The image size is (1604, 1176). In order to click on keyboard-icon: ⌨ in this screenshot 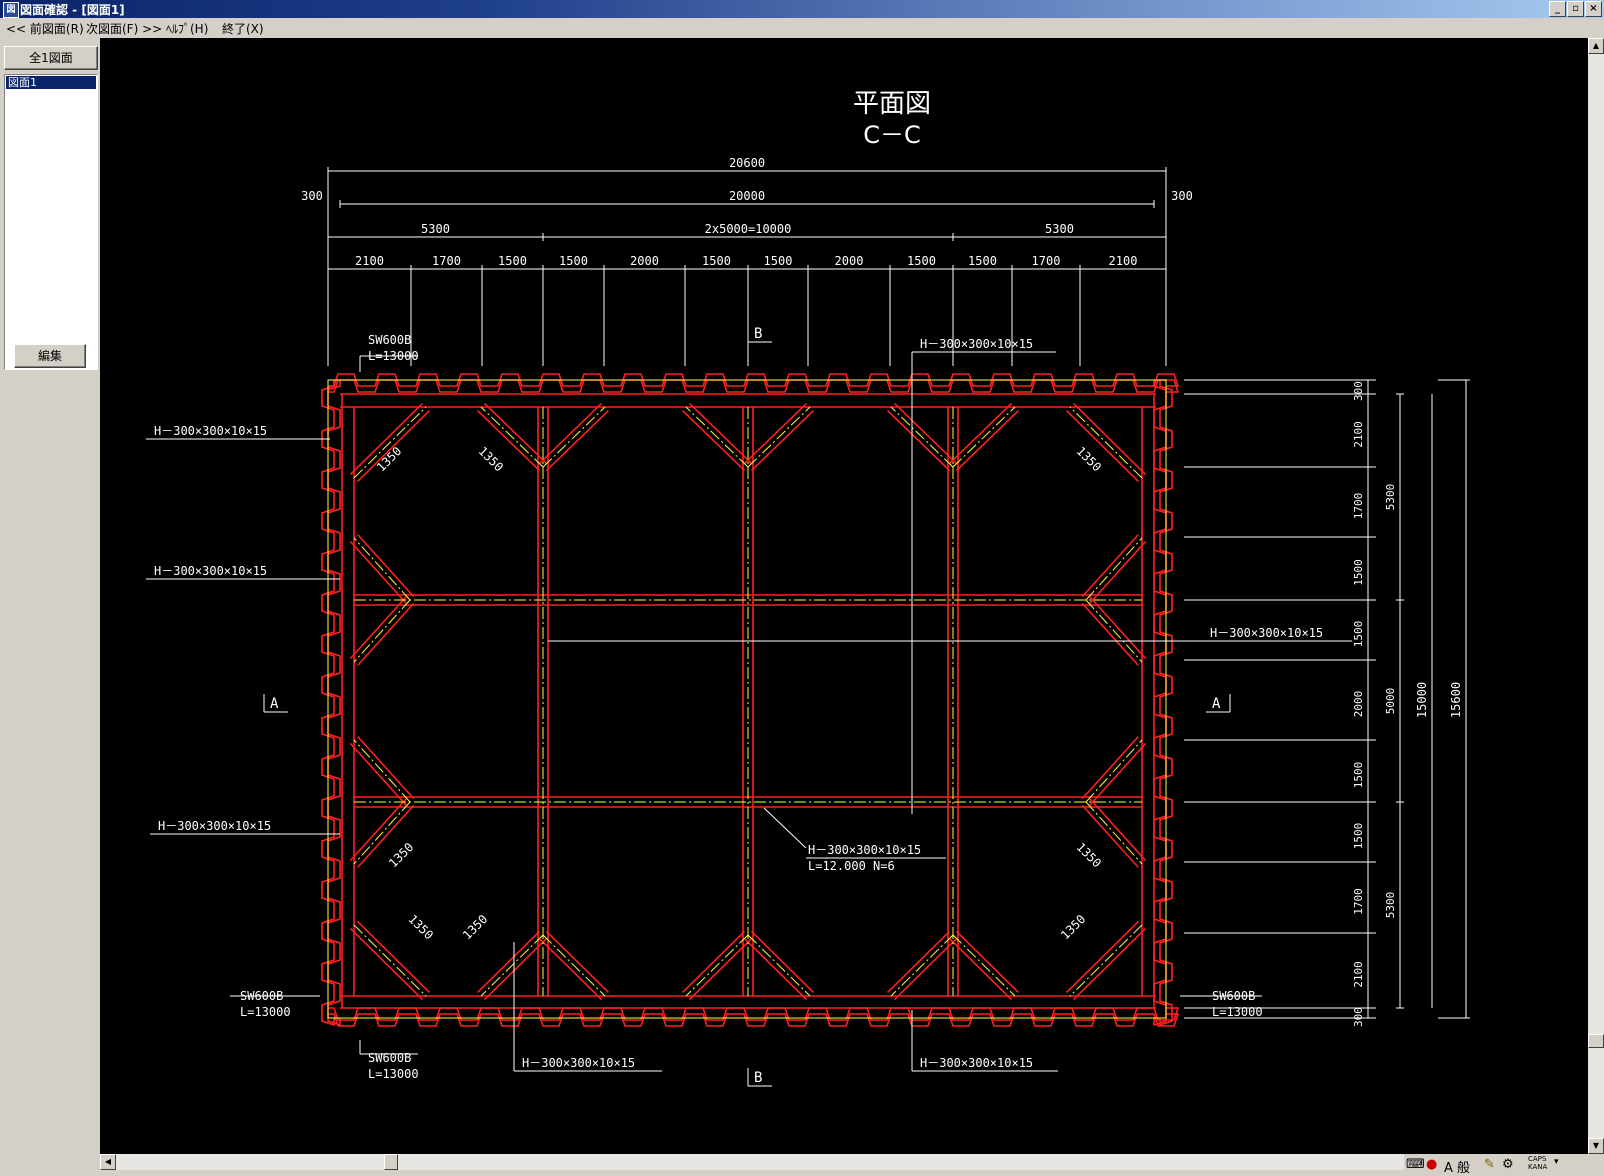, I will do `click(1415, 1164)`.